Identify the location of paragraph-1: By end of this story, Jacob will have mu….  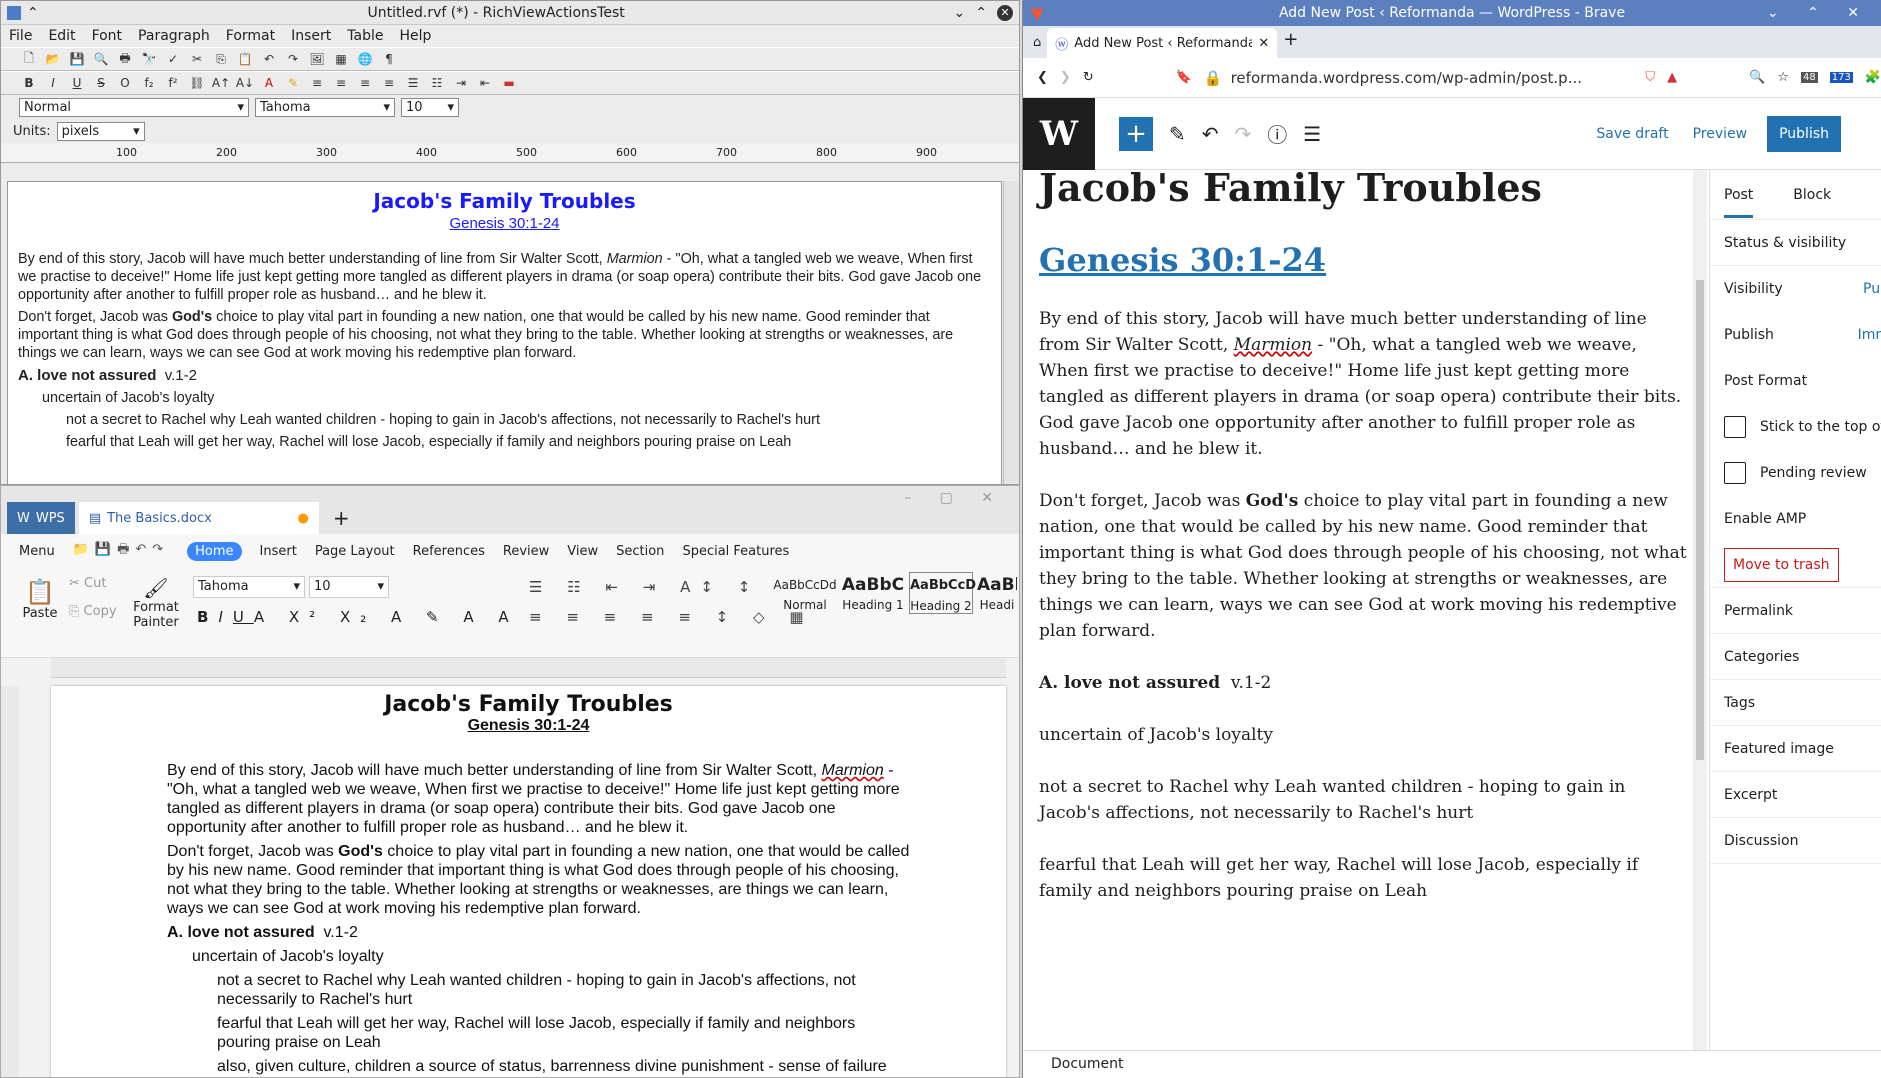
(1364, 384).